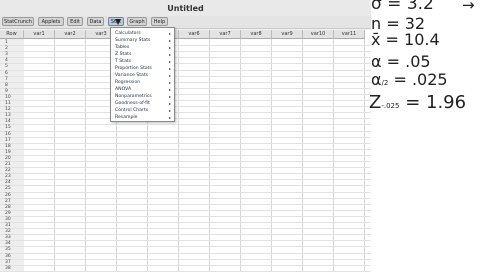 The image size is (480, 272). Describe the element at coordinates (433, 102) in the screenshot. I see `note-z-value: = 1.96` at that location.